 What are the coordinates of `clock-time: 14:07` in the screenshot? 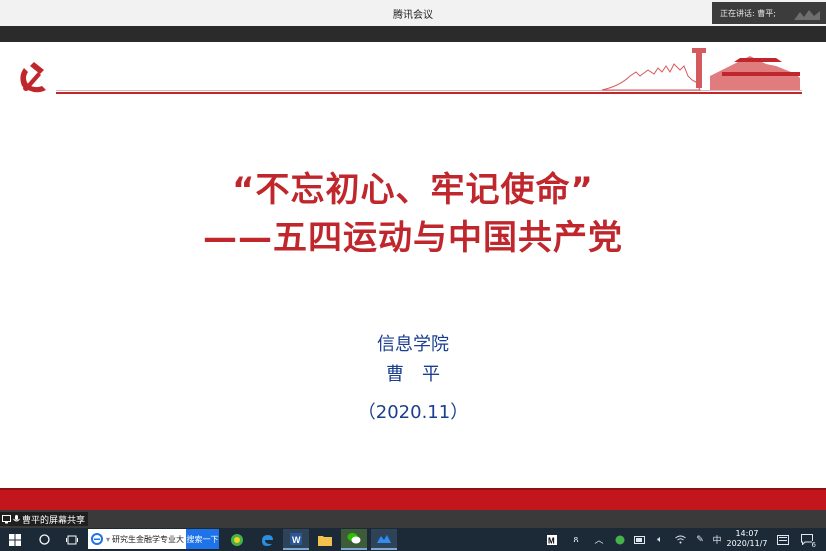 It's located at (747, 533).